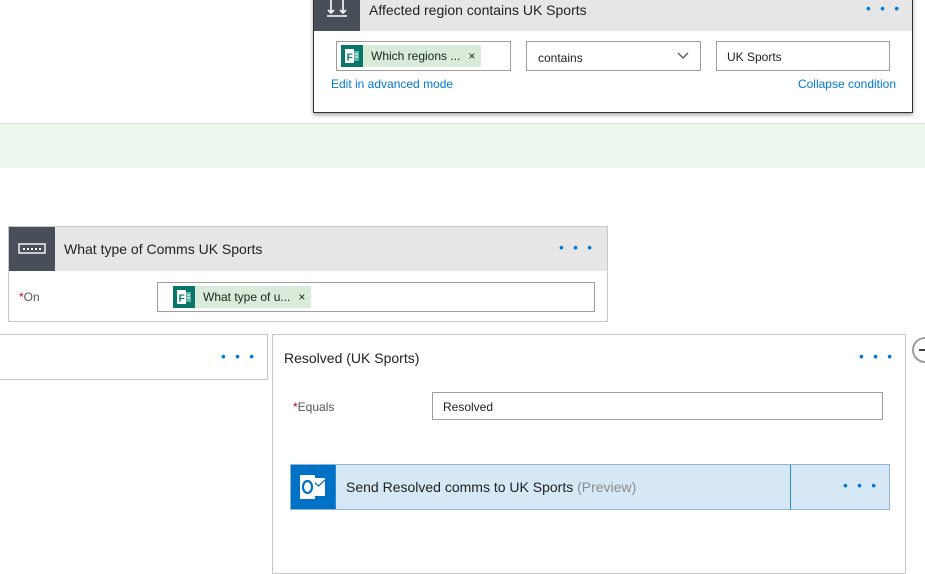 The width and height of the screenshot is (925, 574). I want to click on operator-value: contains, so click(560, 58).